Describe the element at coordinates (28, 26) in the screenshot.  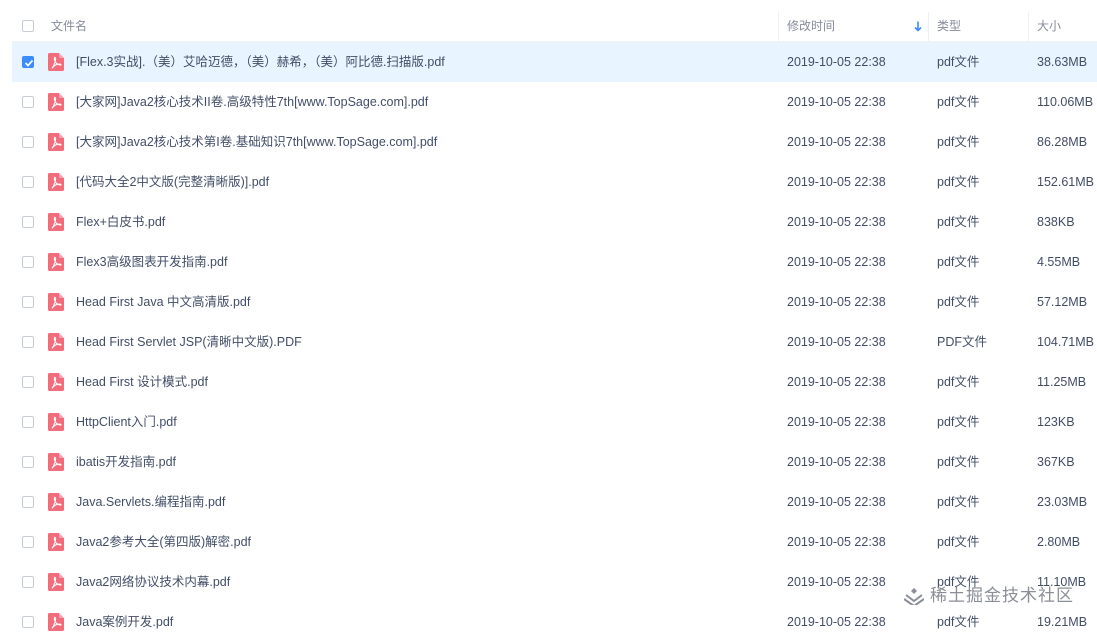
I see `select-all-checkbox` at that location.